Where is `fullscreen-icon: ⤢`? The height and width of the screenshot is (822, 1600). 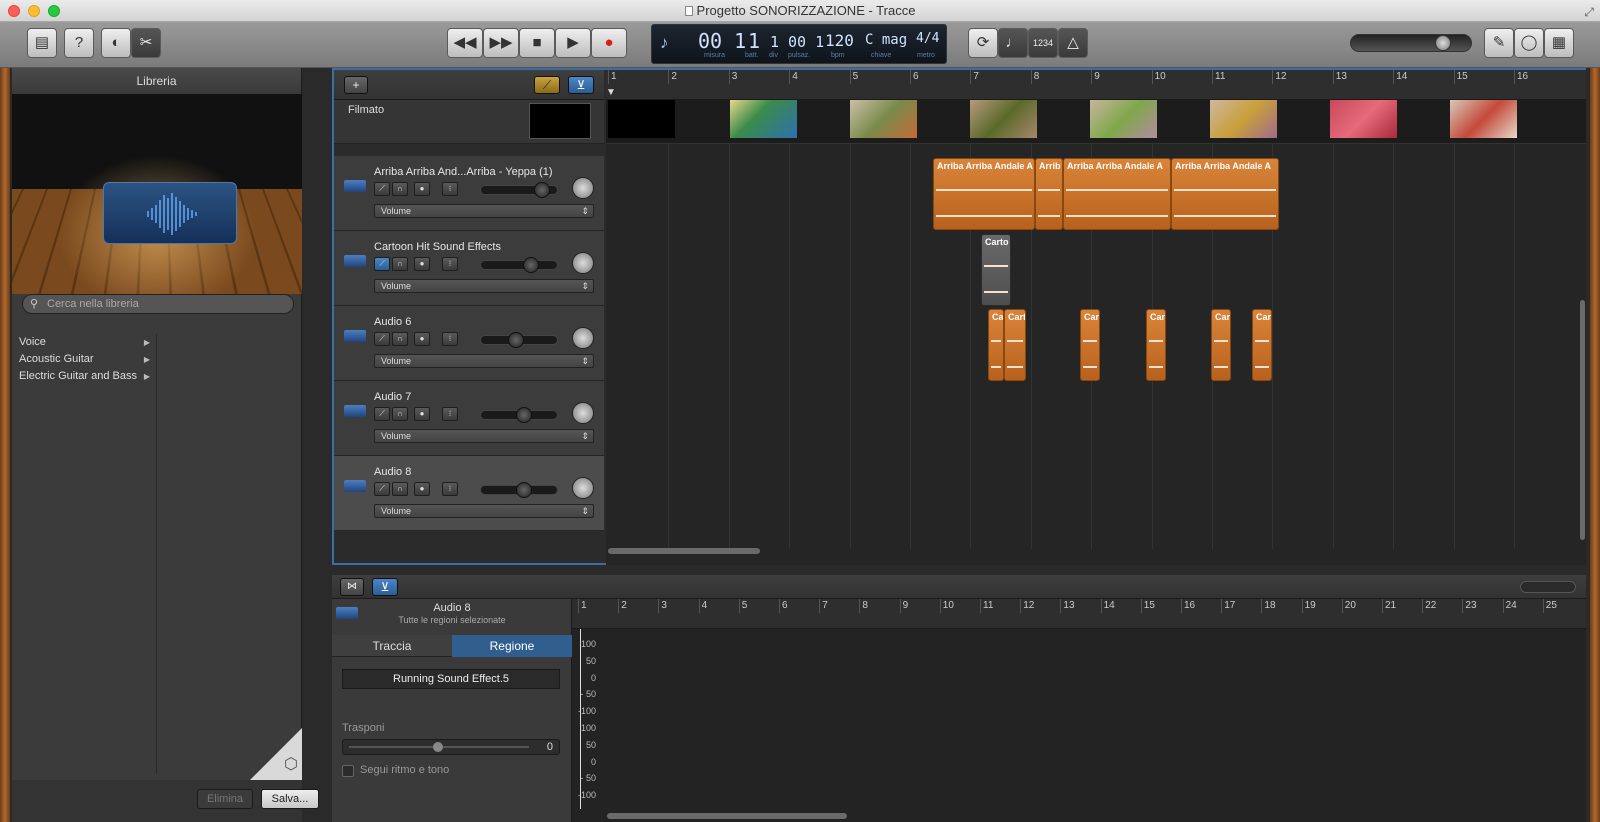
fullscreen-icon: ⤢ is located at coordinates (1589, 12).